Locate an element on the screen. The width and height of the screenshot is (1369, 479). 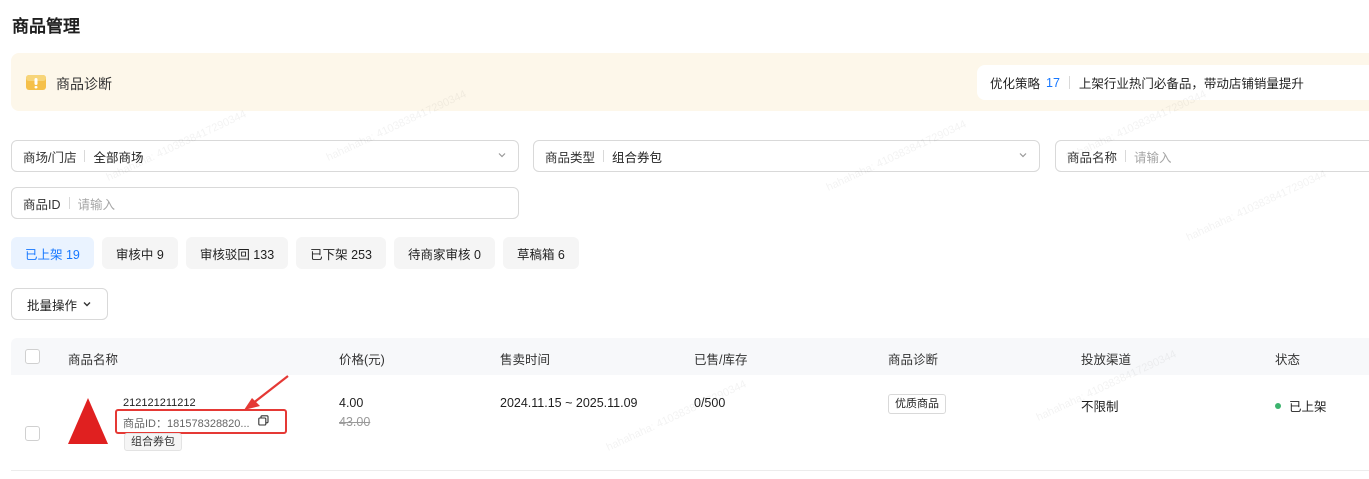
strategy-text: 上架行业热门必备品，带动店铺销量提升 is located at coordinates (1191, 84).